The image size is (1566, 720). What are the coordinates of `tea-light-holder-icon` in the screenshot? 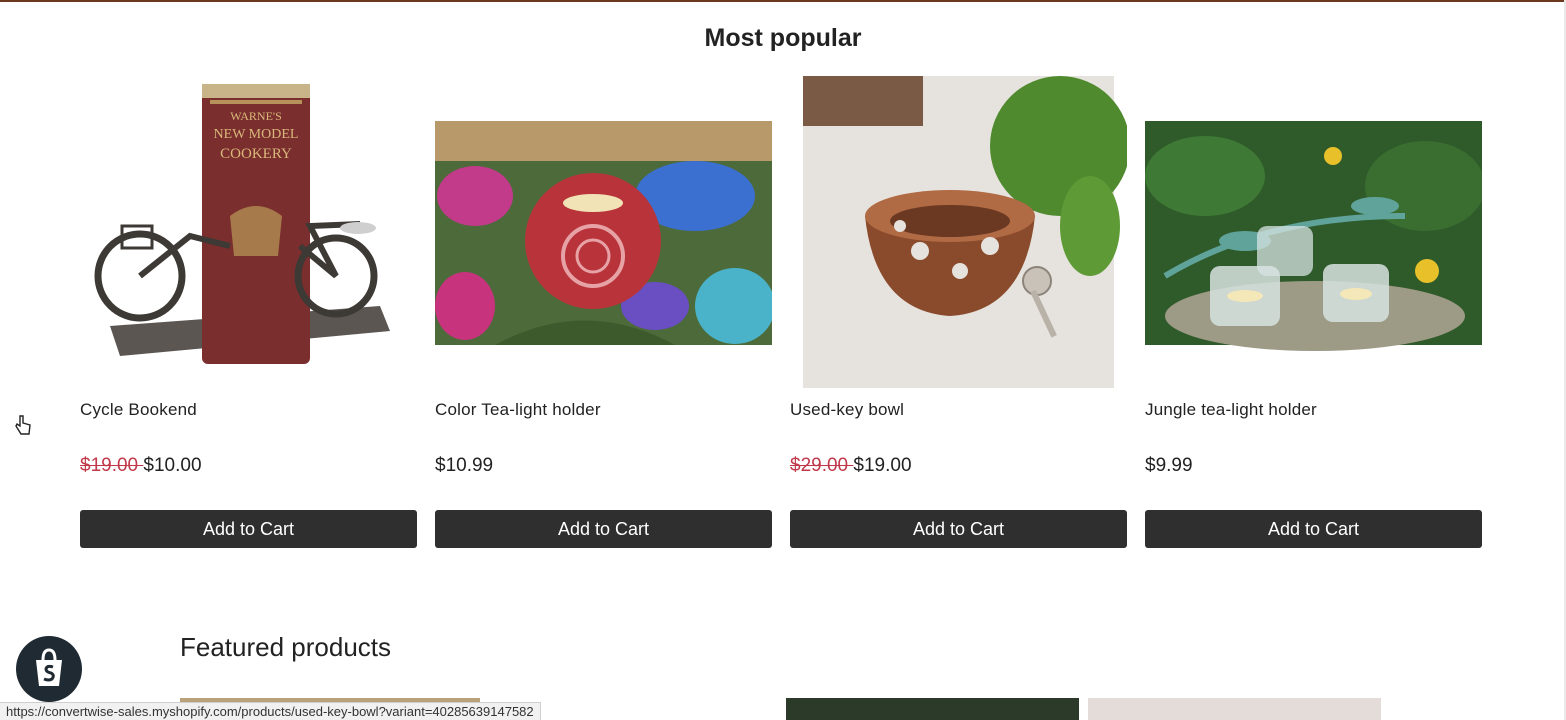 It's located at (605, 232).